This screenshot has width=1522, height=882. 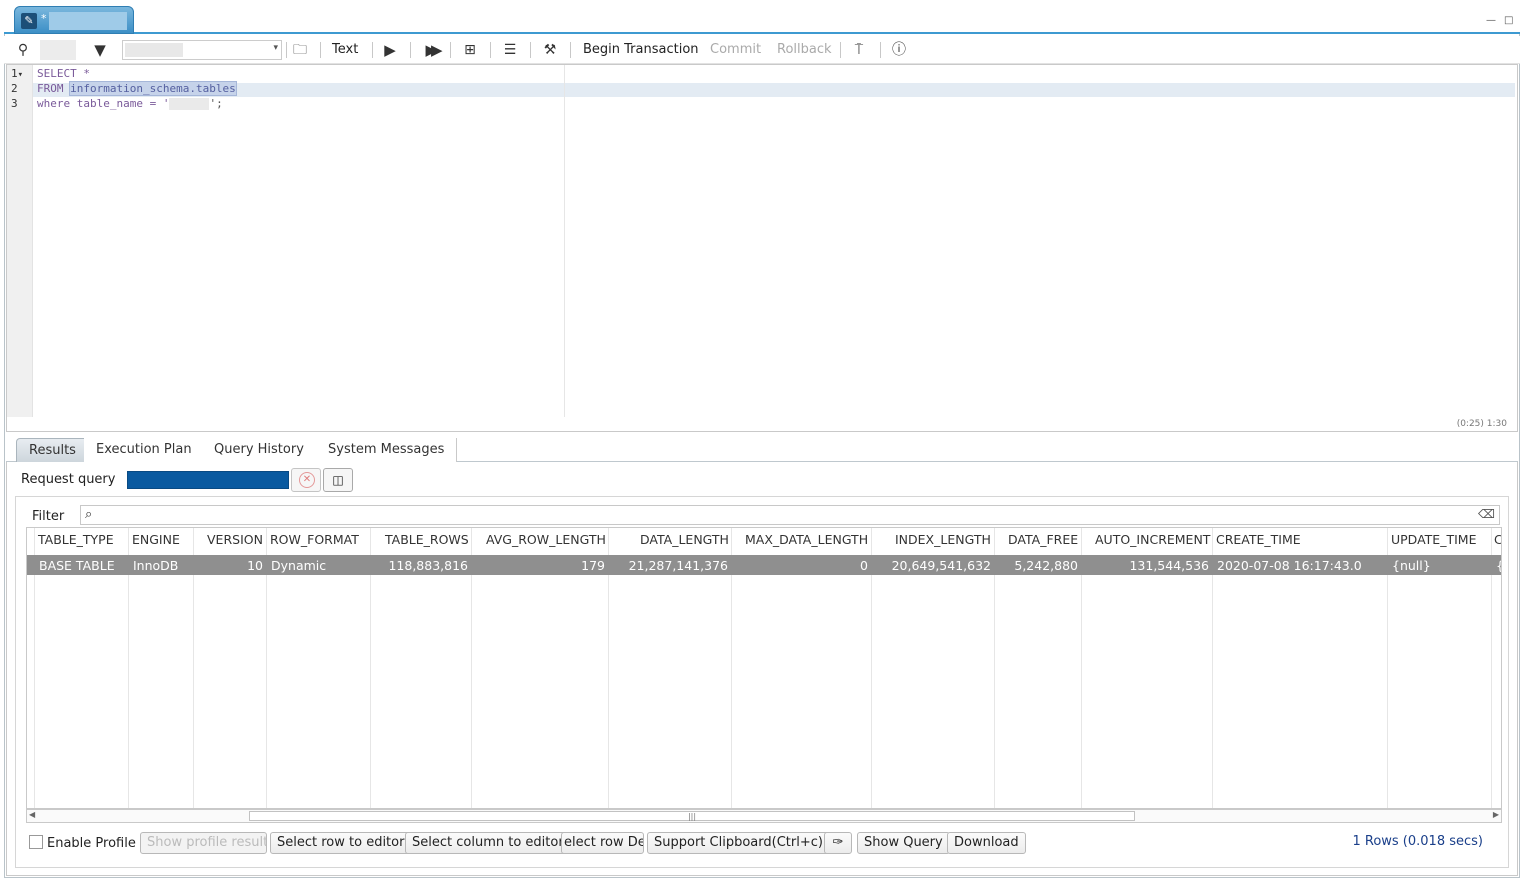 I want to click on current-line-highlight, so click(x=774, y=90).